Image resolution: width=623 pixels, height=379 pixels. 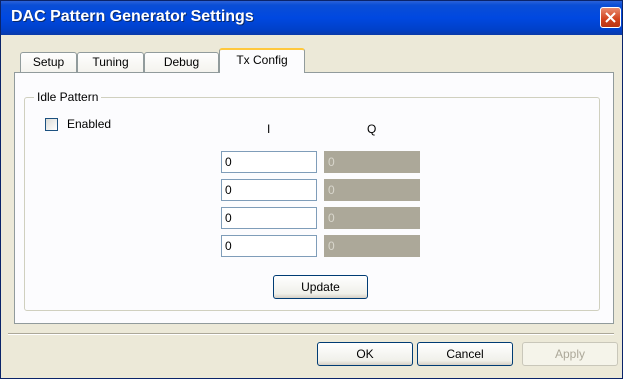 I want to click on footer-separator, so click(x=311, y=334).